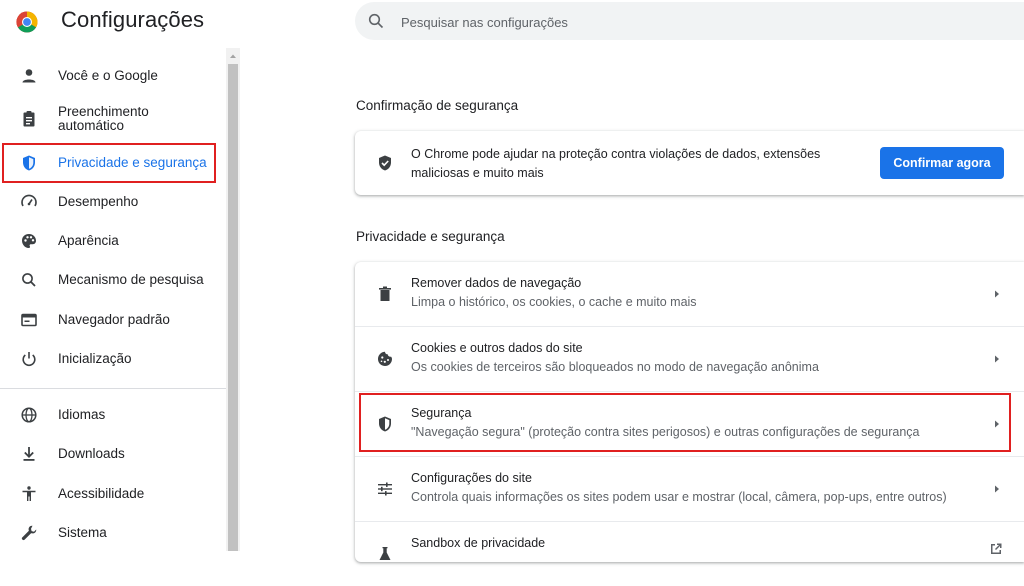 The width and height of the screenshot is (1024, 586). I want to click on row-title: Sandbox de privacidade, so click(478, 543).